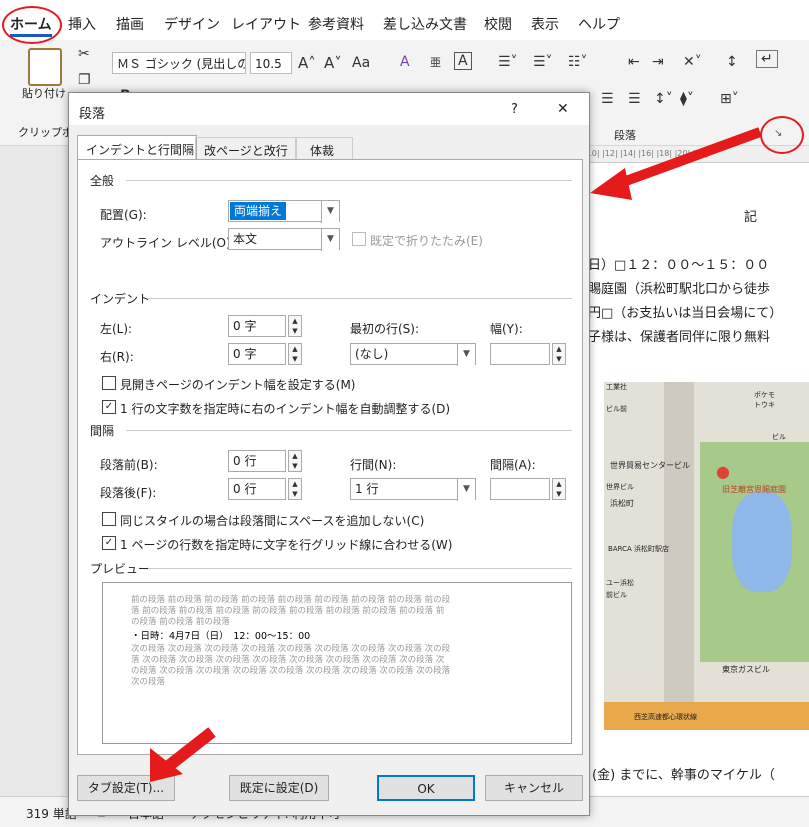 This screenshot has height=827, width=809. I want to click on arrow-to-tabs-button, so click(189, 750).